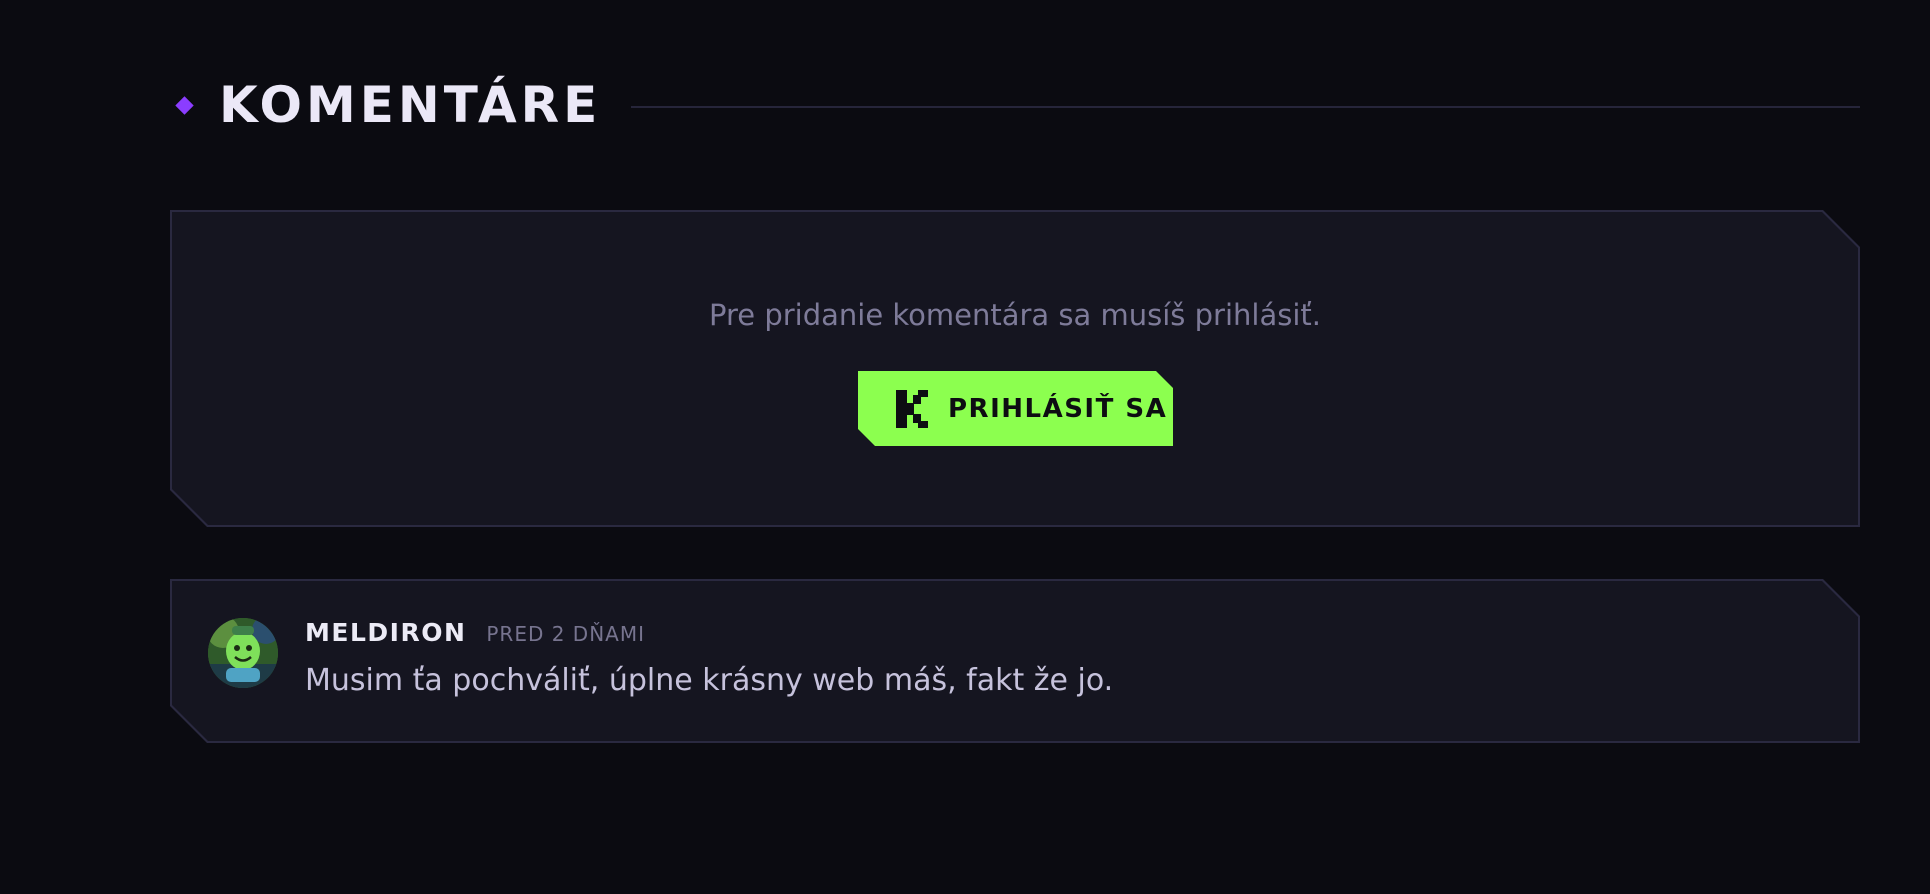 Image resolution: width=1930 pixels, height=894 pixels. What do you see at coordinates (1245, 107) in the screenshot?
I see `header-divider` at bounding box center [1245, 107].